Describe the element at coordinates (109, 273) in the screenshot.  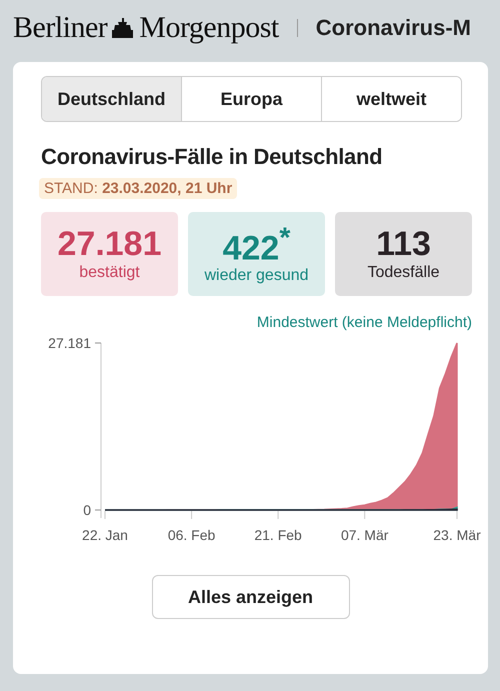
I see `stat-label: bestätigt` at that location.